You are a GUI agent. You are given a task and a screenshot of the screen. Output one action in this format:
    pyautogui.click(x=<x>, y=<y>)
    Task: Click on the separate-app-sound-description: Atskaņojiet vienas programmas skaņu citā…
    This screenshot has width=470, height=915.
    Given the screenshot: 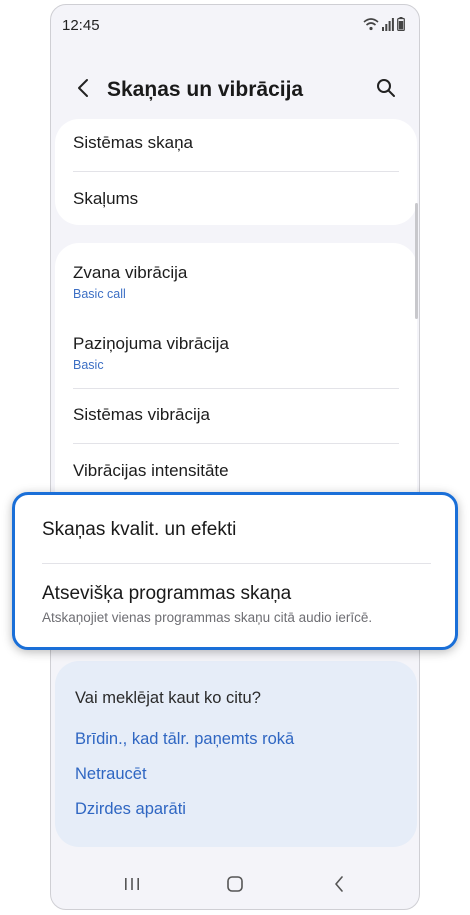 What is the action you would take?
    pyautogui.click(x=207, y=617)
    